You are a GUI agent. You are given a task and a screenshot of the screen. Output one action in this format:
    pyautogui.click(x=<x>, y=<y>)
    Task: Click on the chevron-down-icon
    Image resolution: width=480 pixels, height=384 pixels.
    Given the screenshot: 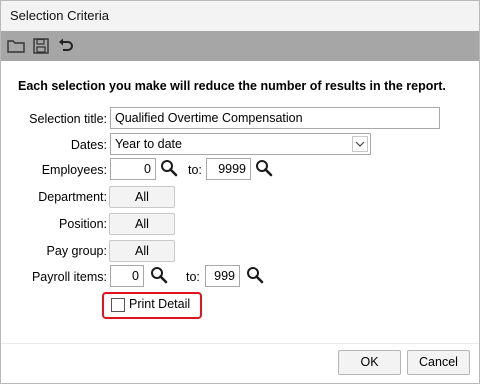 What is the action you would take?
    pyautogui.click(x=360, y=144)
    